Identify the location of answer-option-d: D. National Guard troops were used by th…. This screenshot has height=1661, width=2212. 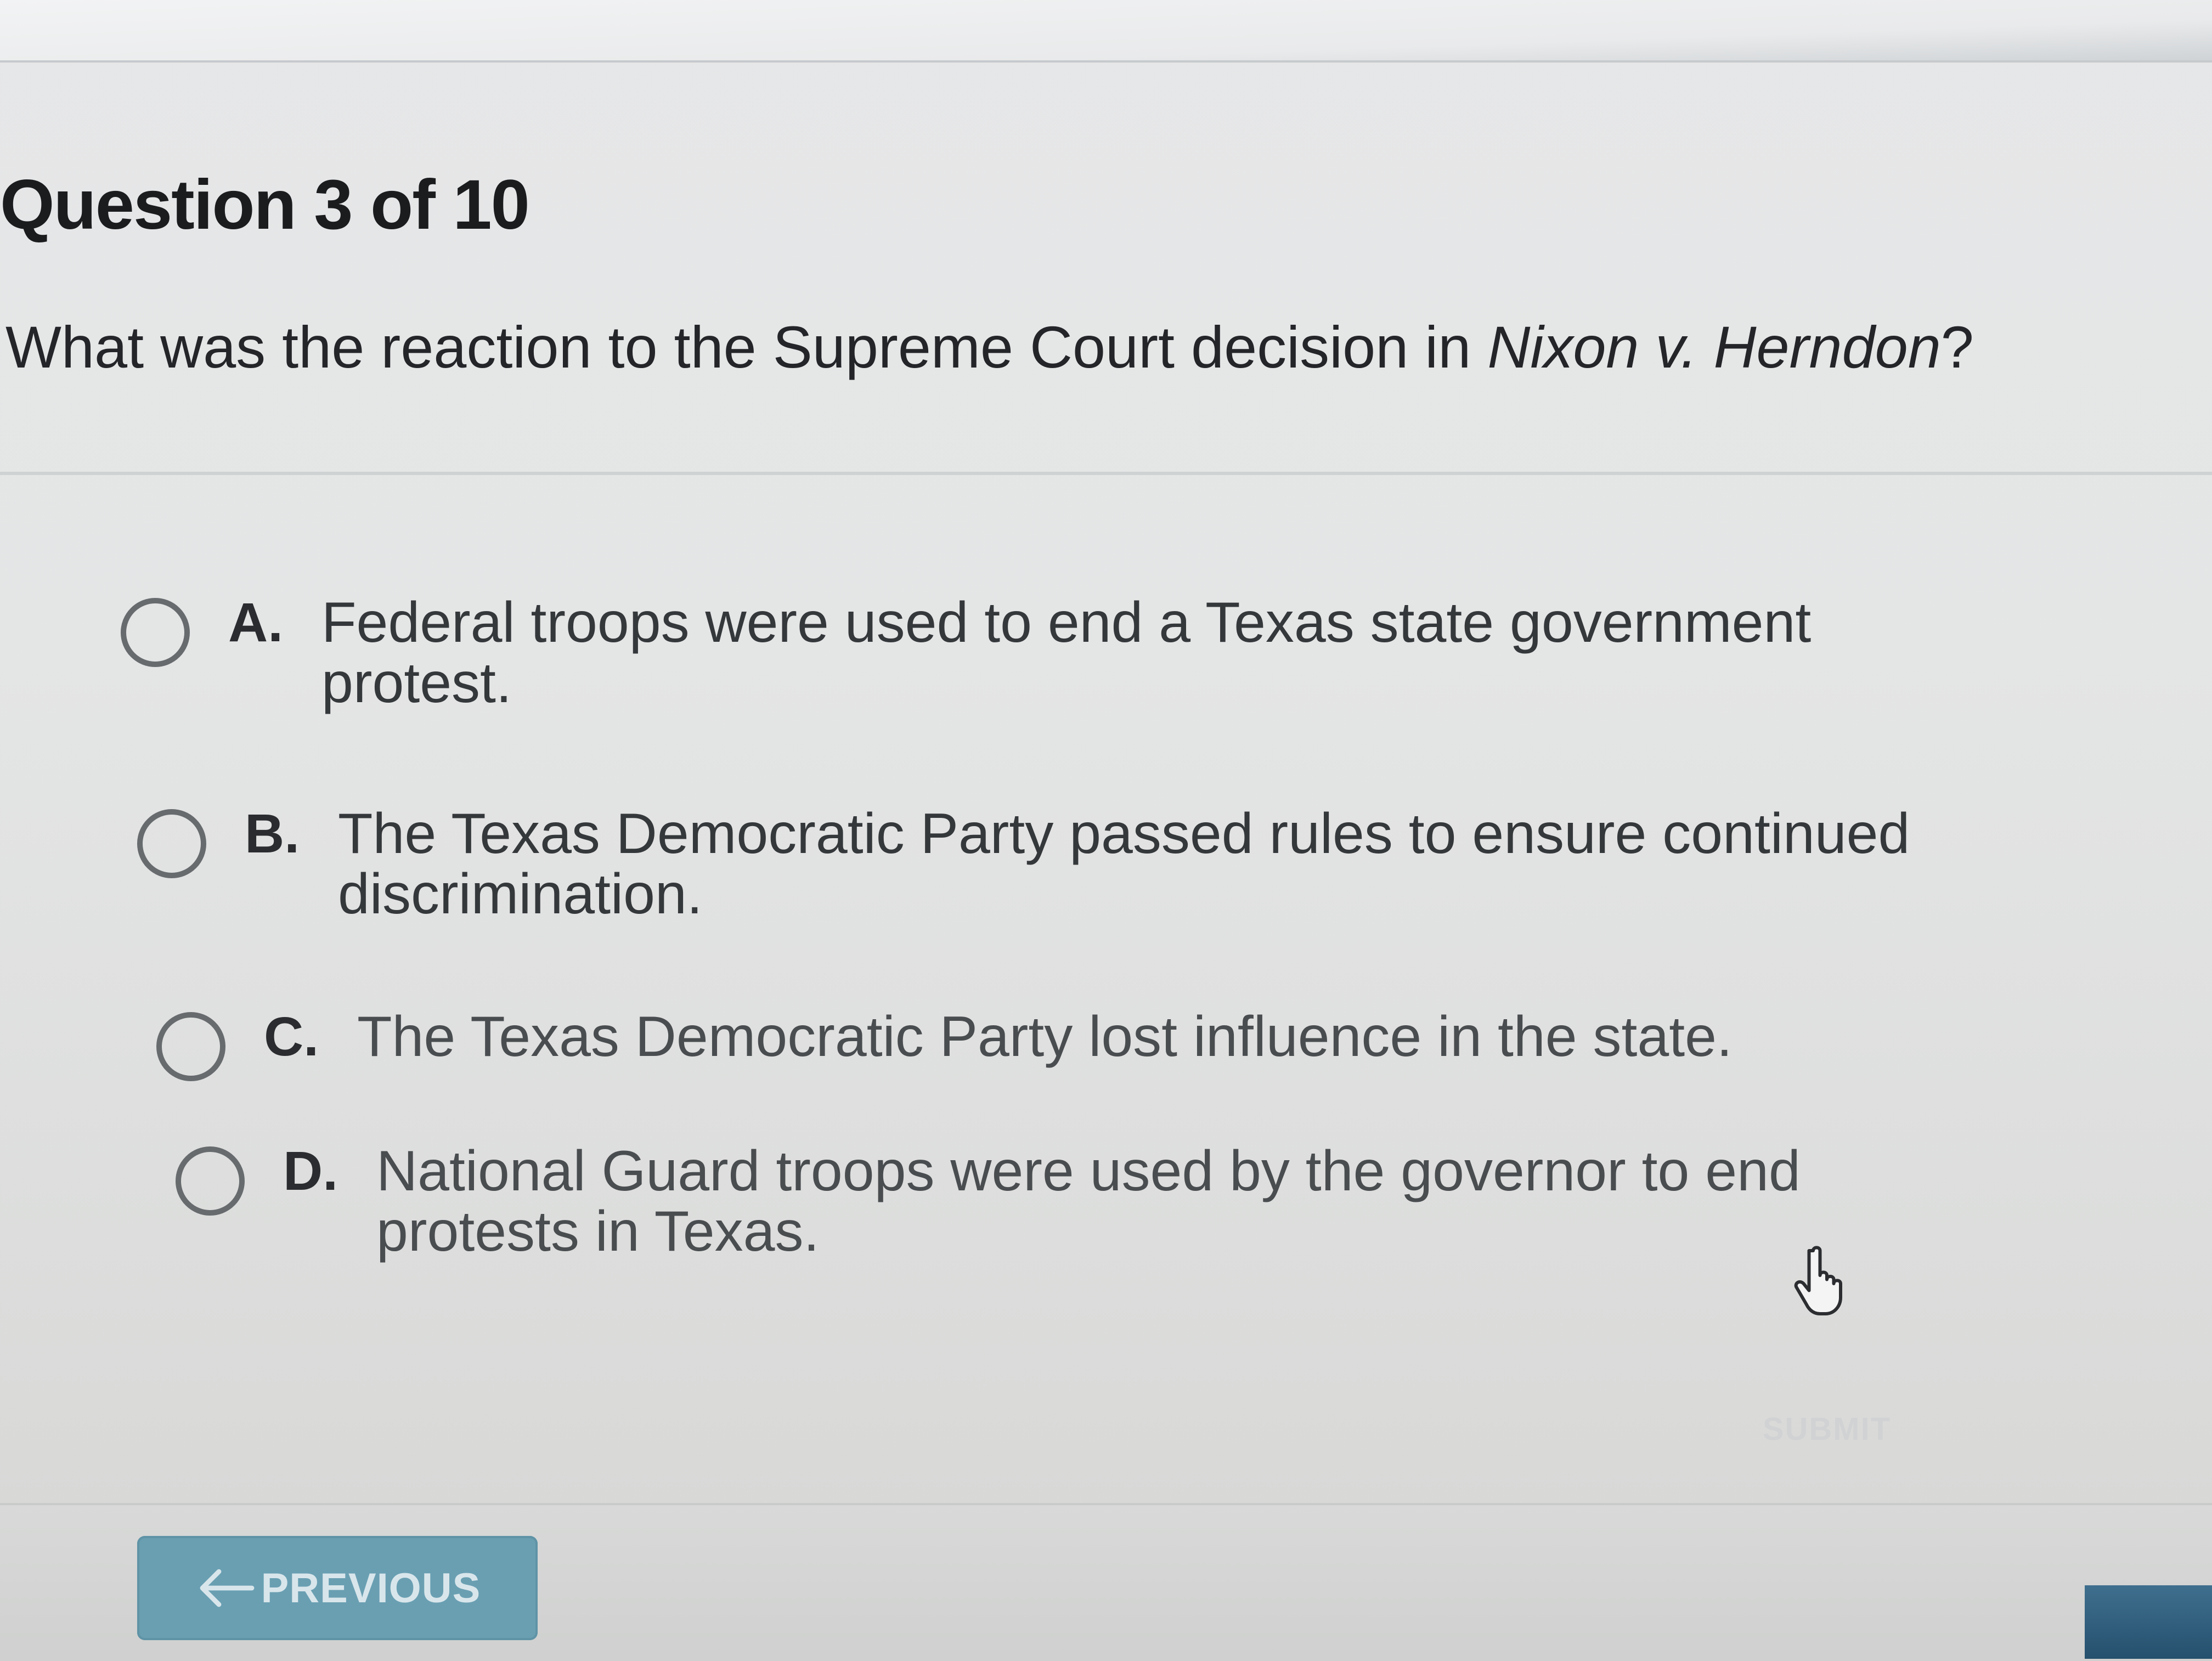
(1085, 1201).